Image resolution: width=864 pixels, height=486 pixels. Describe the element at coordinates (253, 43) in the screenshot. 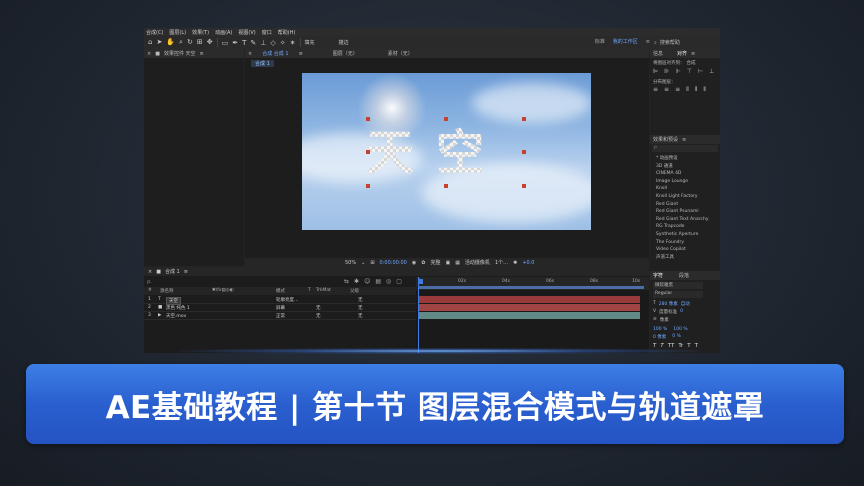

I see `brush-tool-icon: ✎` at that location.